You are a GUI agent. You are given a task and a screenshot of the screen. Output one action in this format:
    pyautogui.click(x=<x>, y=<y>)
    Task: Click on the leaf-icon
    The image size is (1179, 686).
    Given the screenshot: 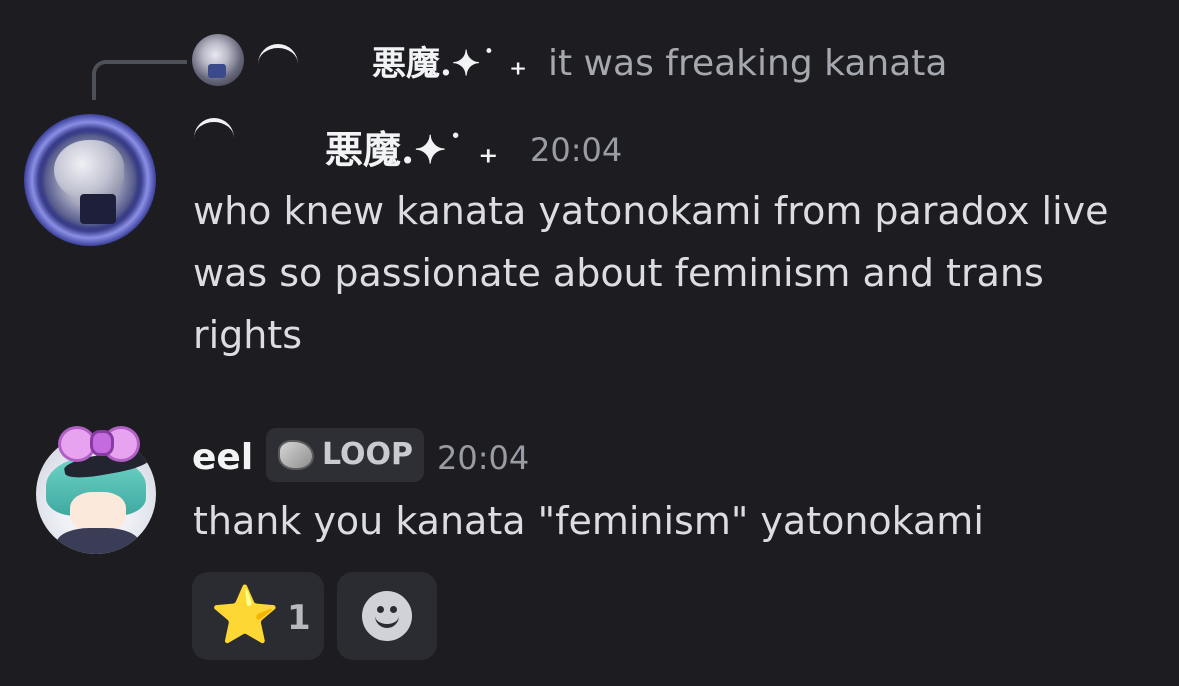 What is the action you would take?
    pyautogui.click(x=296, y=455)
    